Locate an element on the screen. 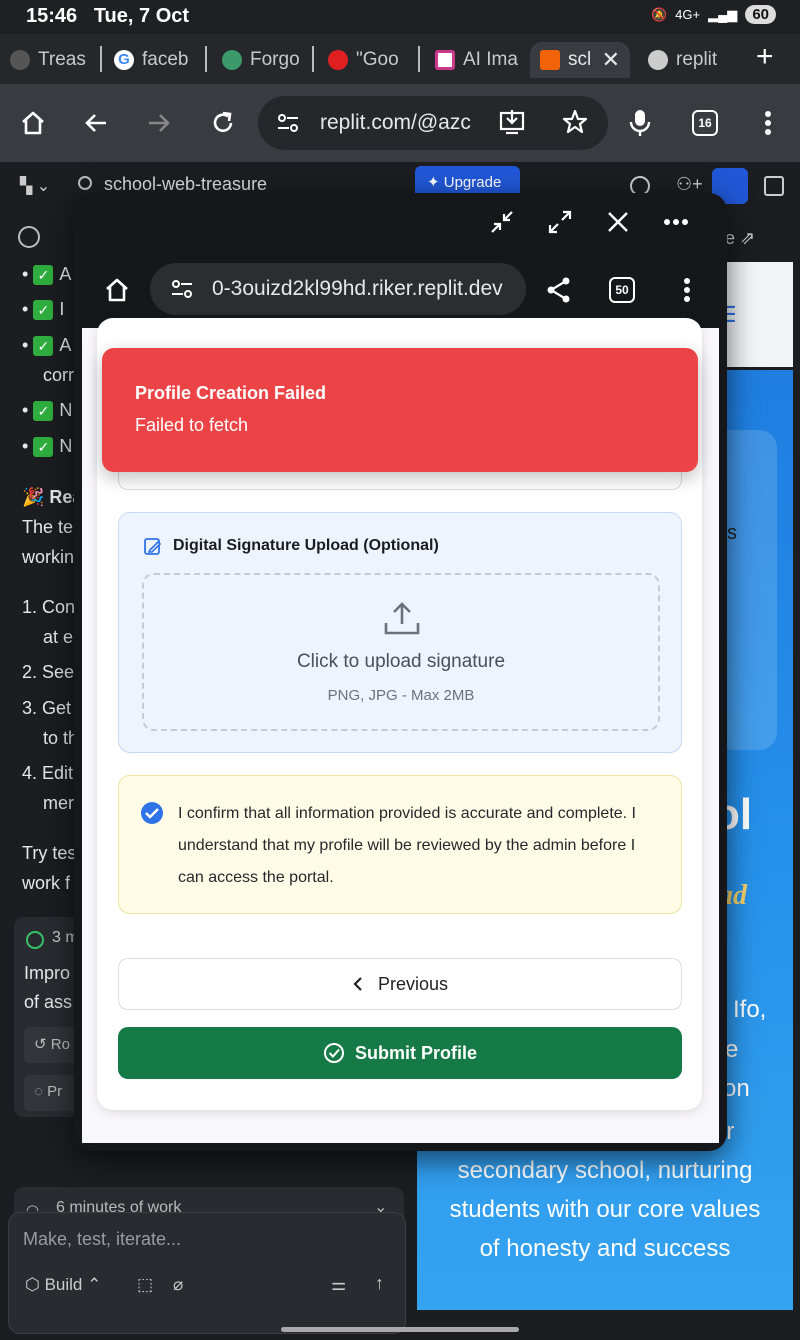 This screenshot has width=800, height=1340. pinterest-icon is located at coordinates (338, 60).